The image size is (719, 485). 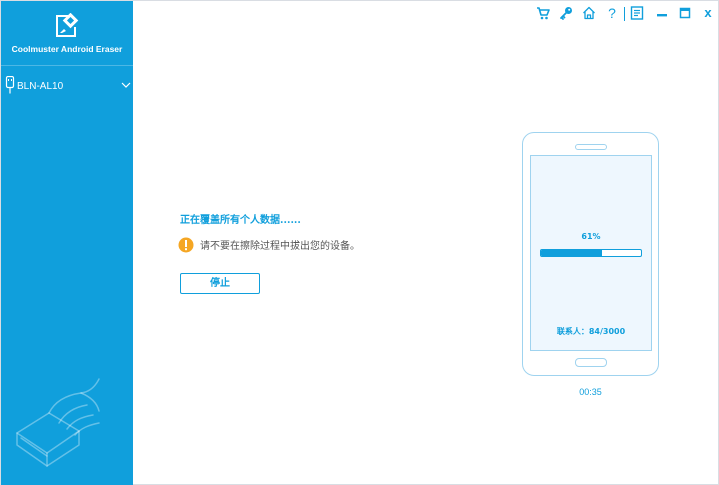 What do you see at coordinates (58, 422) in the screenshot?
I see `eraser-hand-illustration` at bounding box center [58, 422].